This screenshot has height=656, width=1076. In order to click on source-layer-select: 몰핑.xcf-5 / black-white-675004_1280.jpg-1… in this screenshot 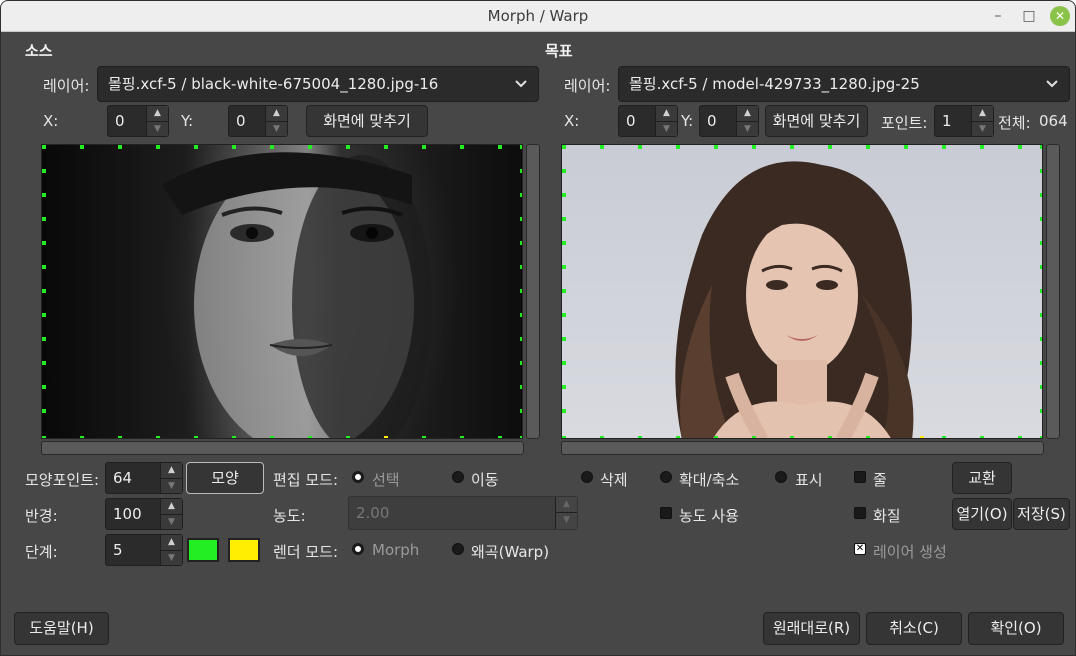, I will do `click(318, 84)`.